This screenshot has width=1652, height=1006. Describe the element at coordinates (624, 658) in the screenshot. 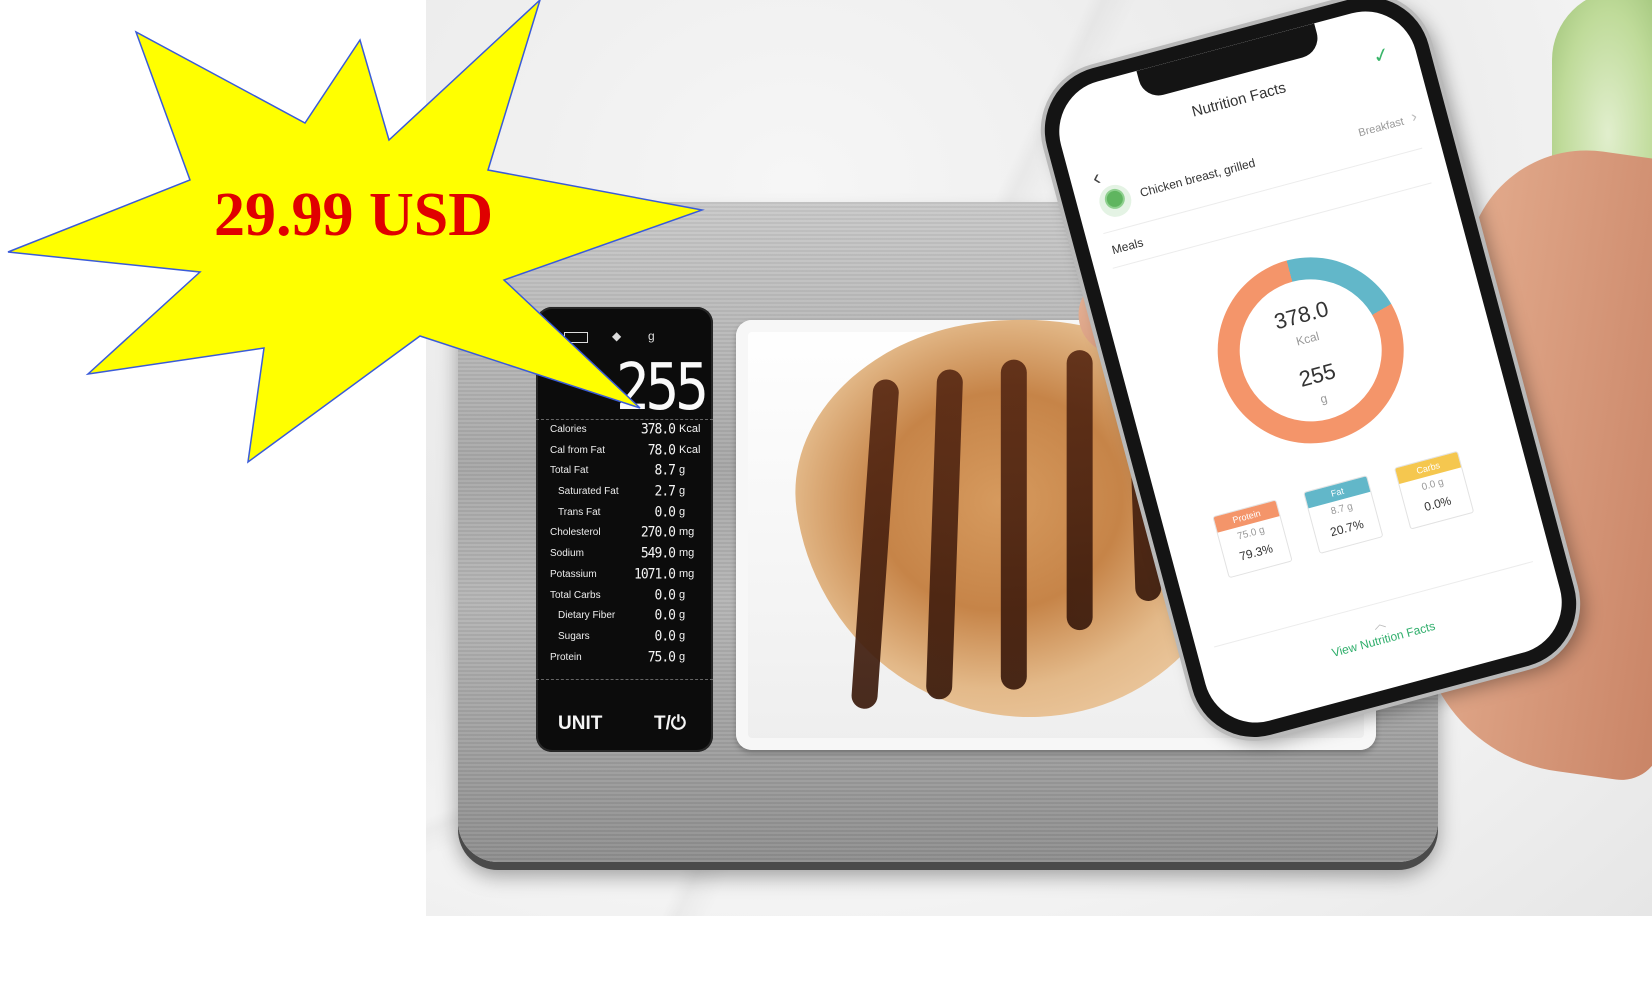

I see `nutrition-row: Protein 75.0 g` at that location.